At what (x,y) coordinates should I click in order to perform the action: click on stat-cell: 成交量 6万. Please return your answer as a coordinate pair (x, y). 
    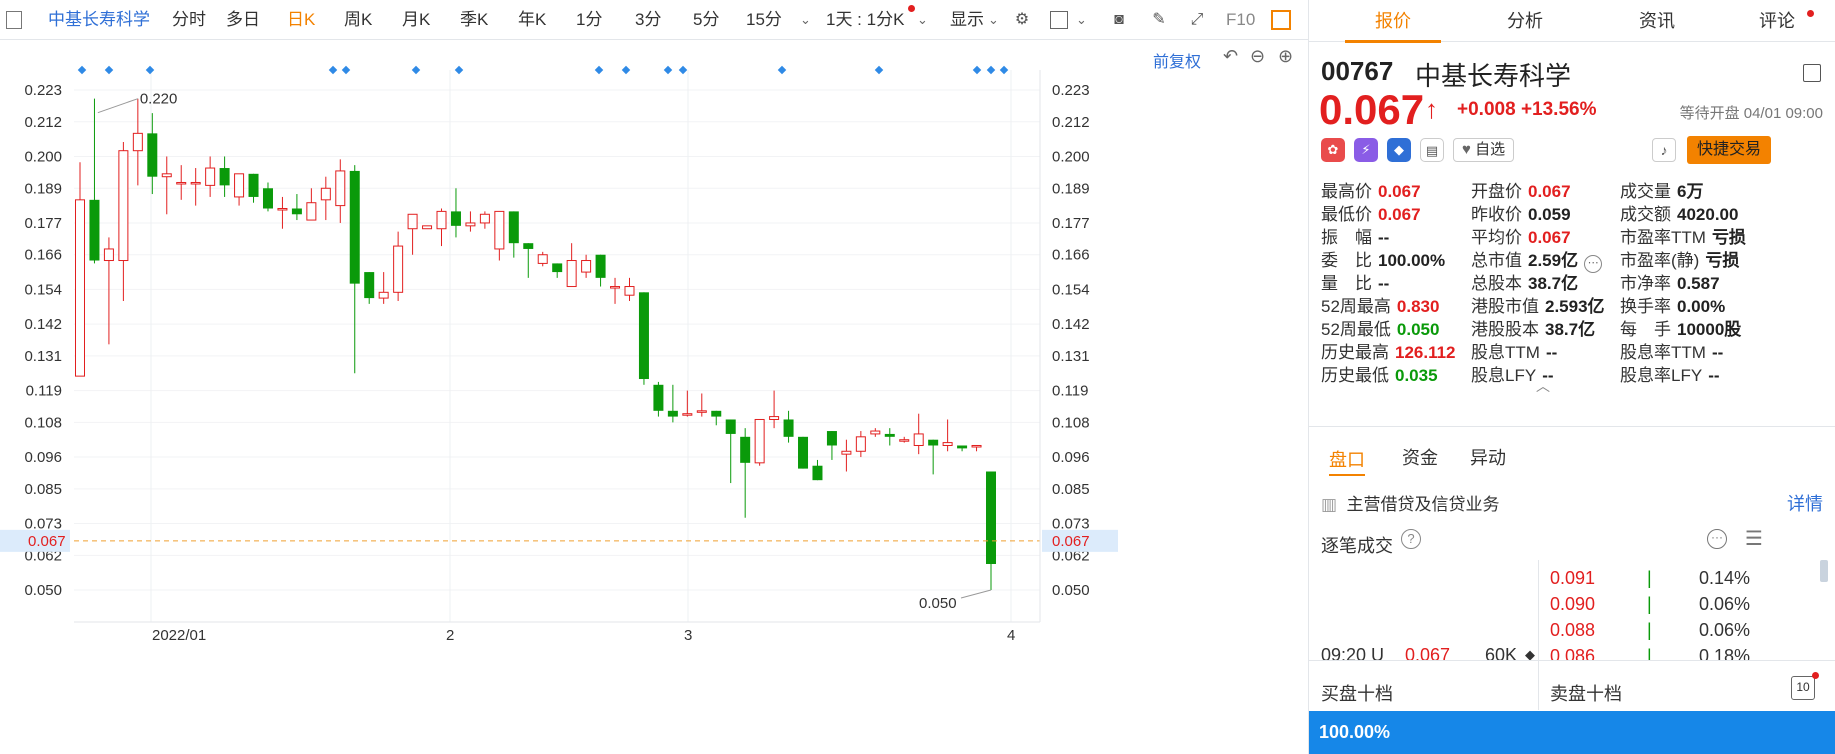
    Looking at the image, I should click on (1661, 192).